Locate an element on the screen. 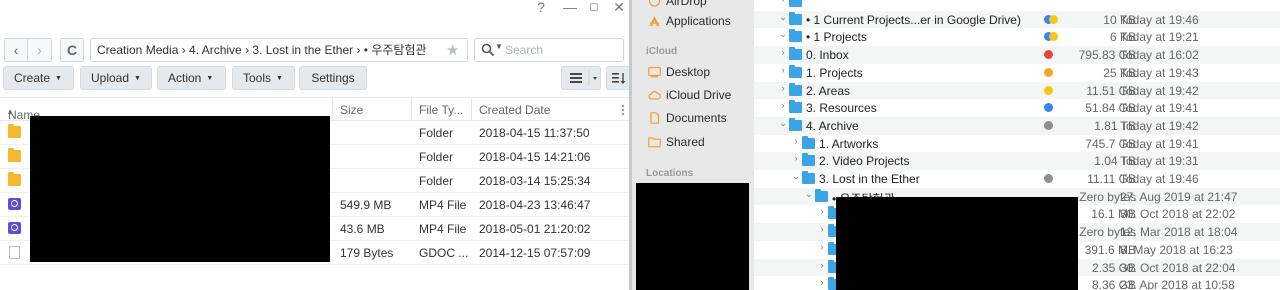 The height and width of the screenshot is (290, 1280). column-header-created: Created Date is located at coordinates (514, 110).